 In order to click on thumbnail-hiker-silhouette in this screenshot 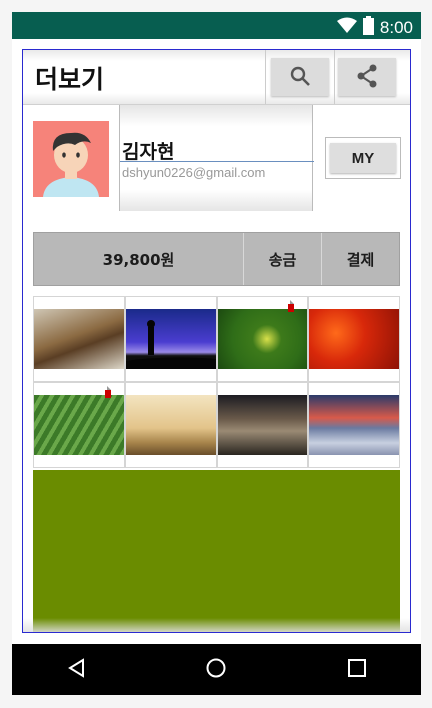, I will do `click(170, 339)`.